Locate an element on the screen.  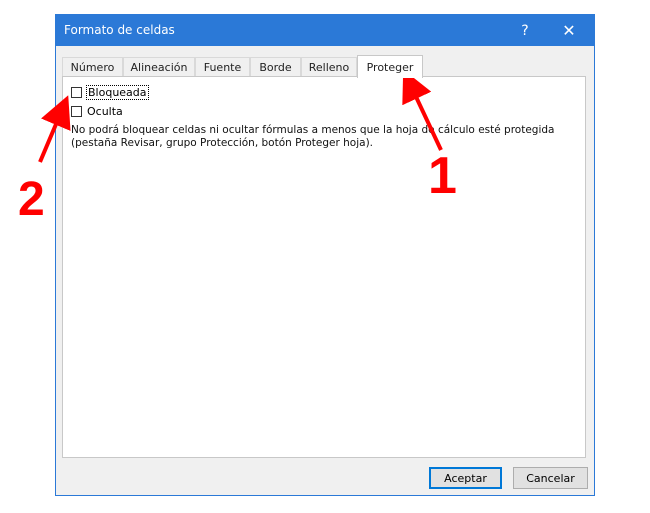
tab-proteger: Proteger is located at coordinates (390, 66).